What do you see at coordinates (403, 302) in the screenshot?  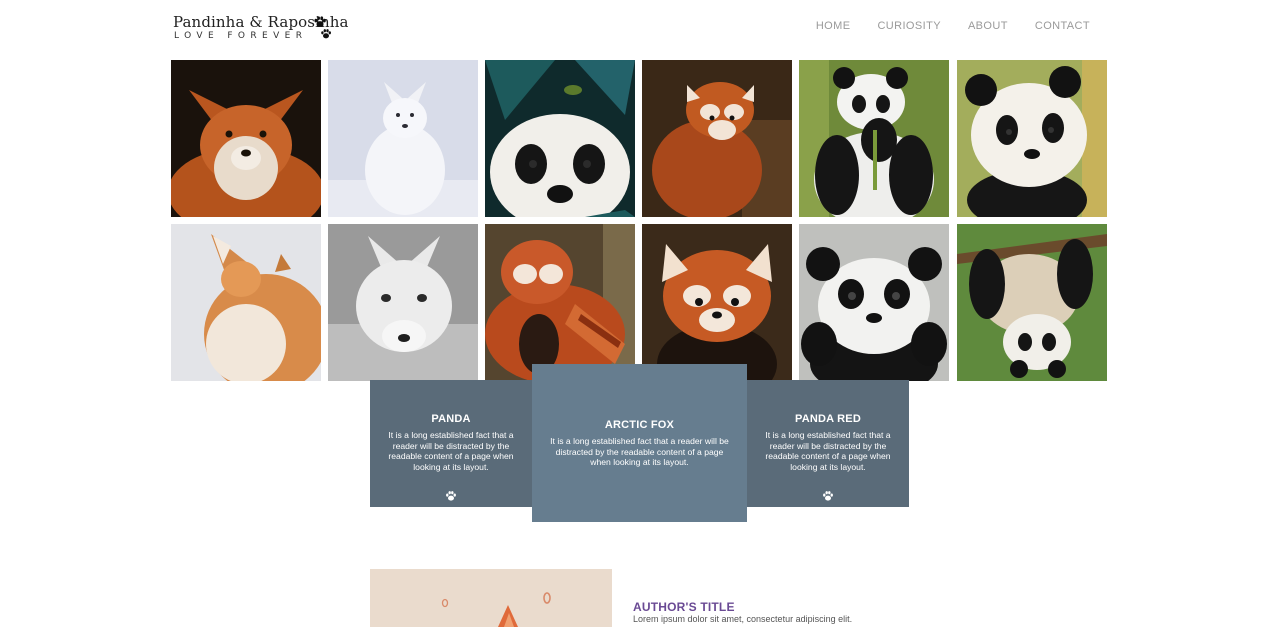 I see `gallery-image-arctic-fox-gray` at bounding box center [403, 302].